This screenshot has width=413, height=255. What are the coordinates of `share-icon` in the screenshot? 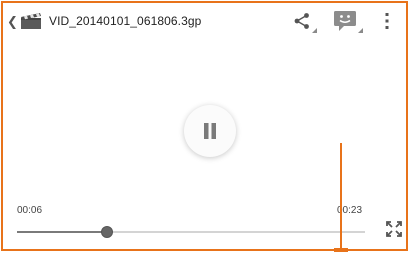 It's located at (301, 21).